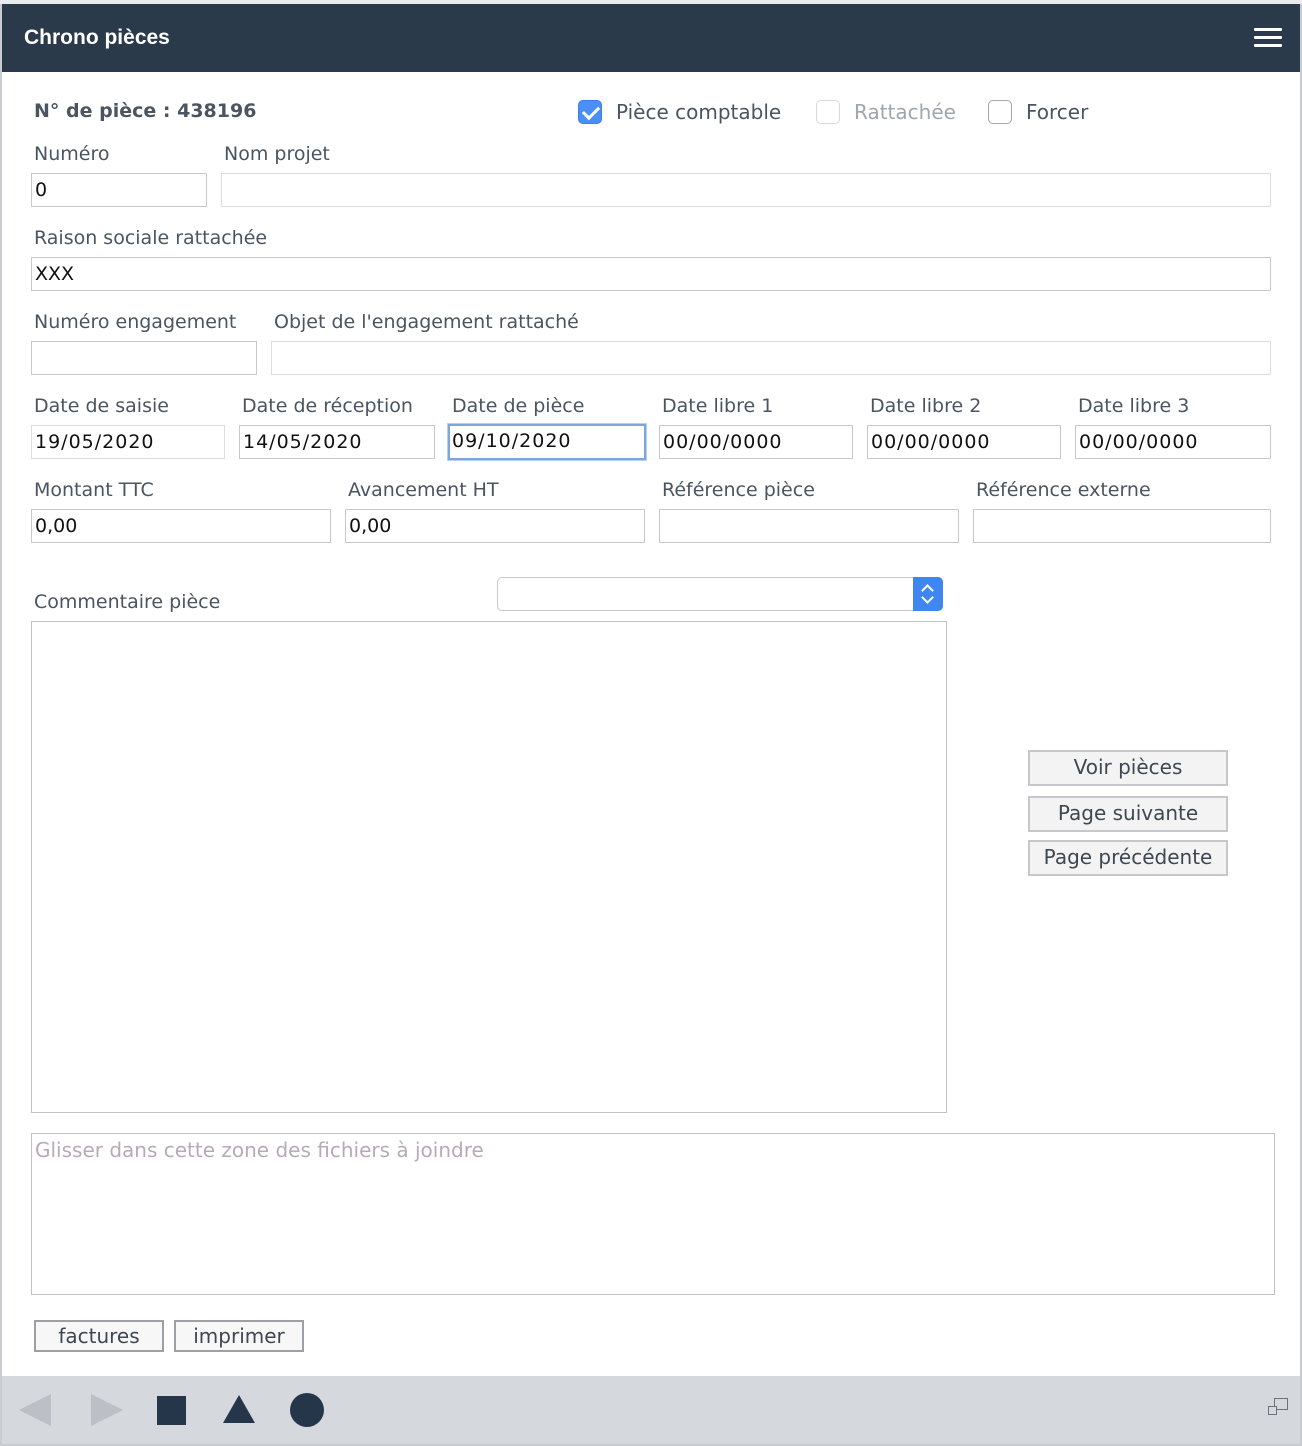 This screenshot has height=1446, width=1302. I want to click on numero-label: Numéro, so click(72, 154).